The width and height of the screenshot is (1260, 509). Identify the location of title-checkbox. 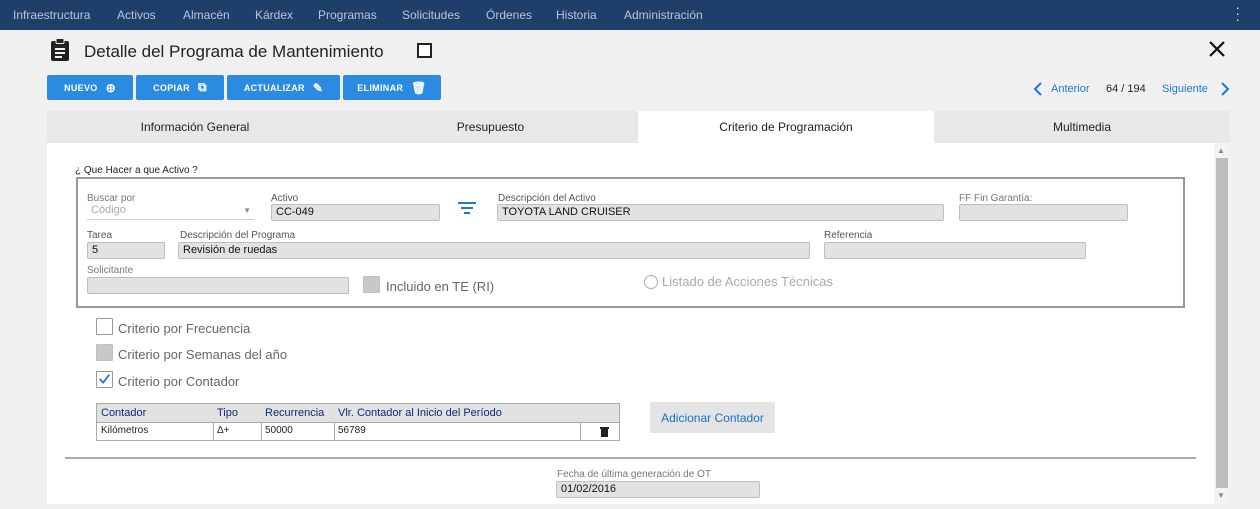
(424, 50).